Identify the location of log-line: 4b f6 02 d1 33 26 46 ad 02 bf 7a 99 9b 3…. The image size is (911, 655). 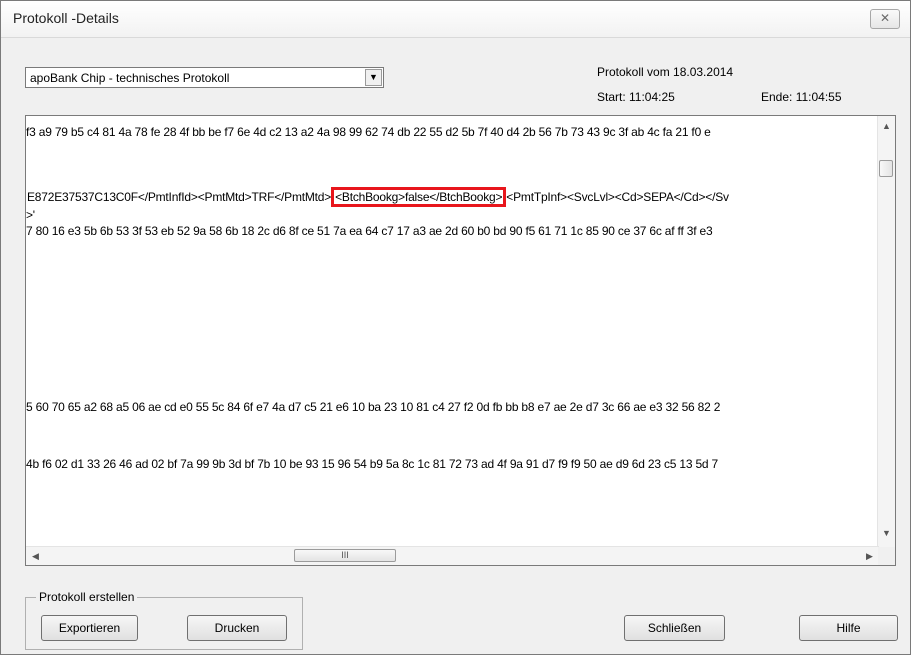
(372, 464).